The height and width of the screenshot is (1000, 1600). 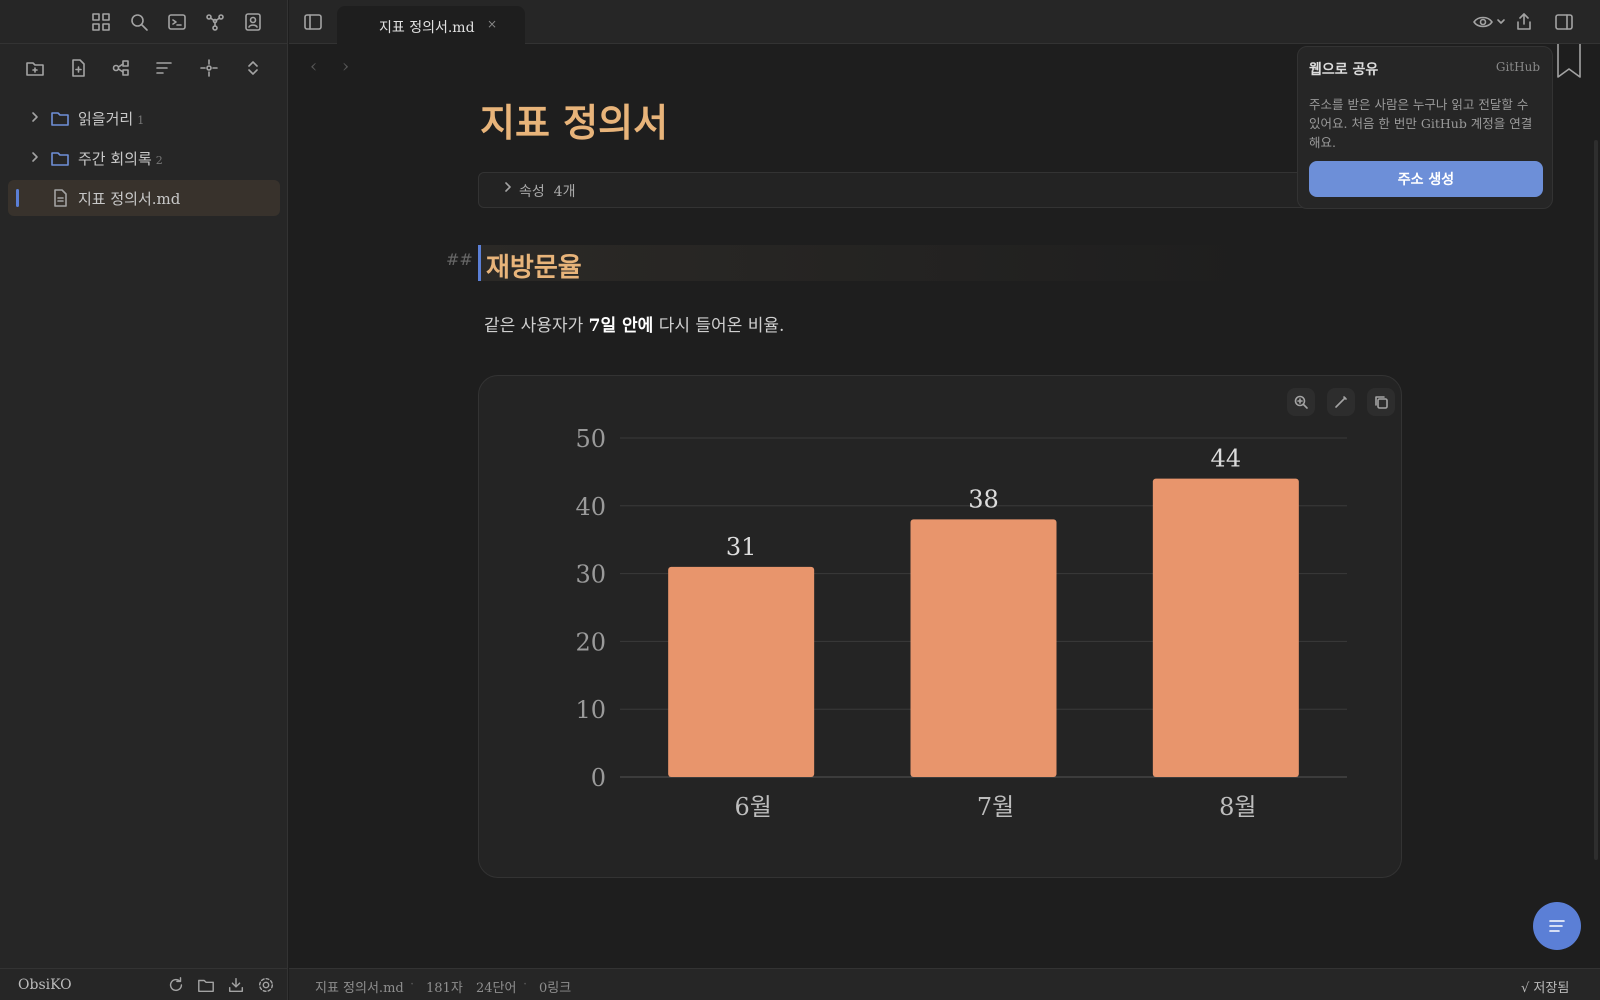 What do you see at coordinates (590, 642) in the screenshot?
I see `y-tick-label: 20` at bounding box center [590, 642].